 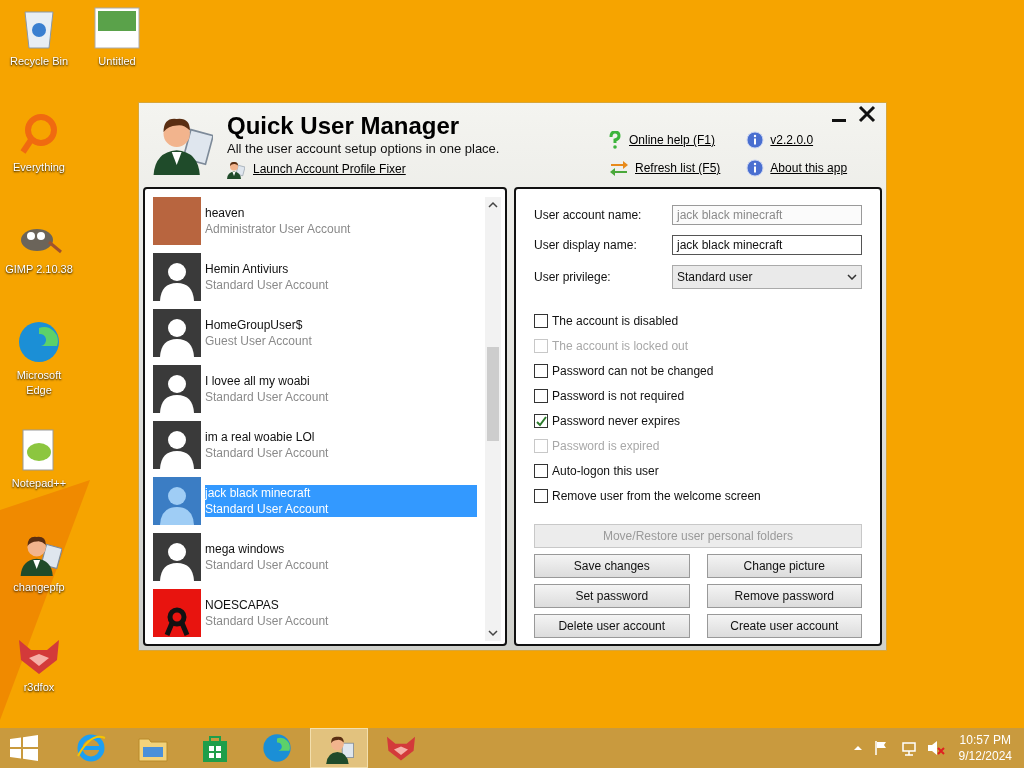 I want to click on privilege-dropdown: Standard user, so click(x=767, y=277).